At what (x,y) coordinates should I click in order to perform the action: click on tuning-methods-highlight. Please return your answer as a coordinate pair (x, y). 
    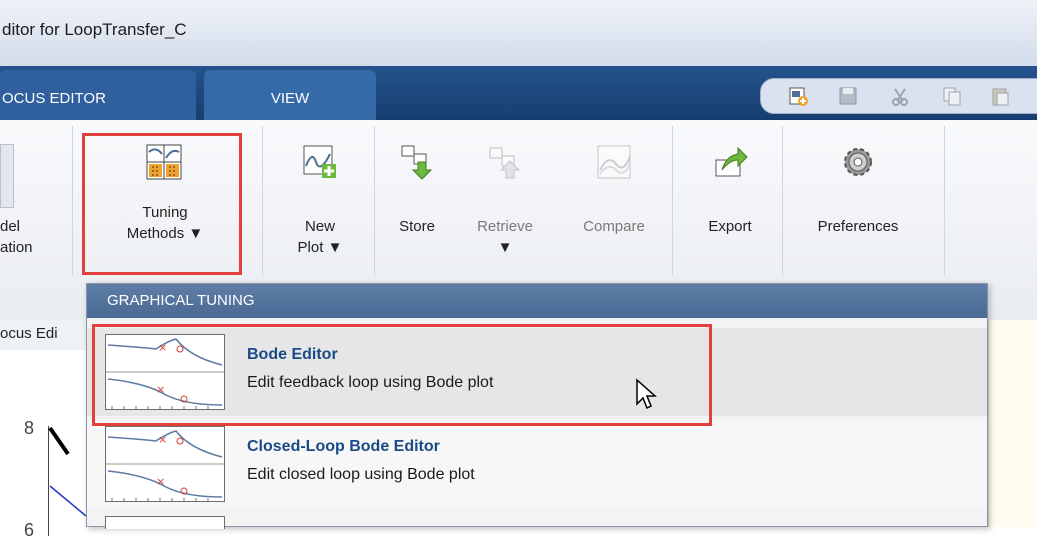
    Looking at the image, I should click on (162, 204).